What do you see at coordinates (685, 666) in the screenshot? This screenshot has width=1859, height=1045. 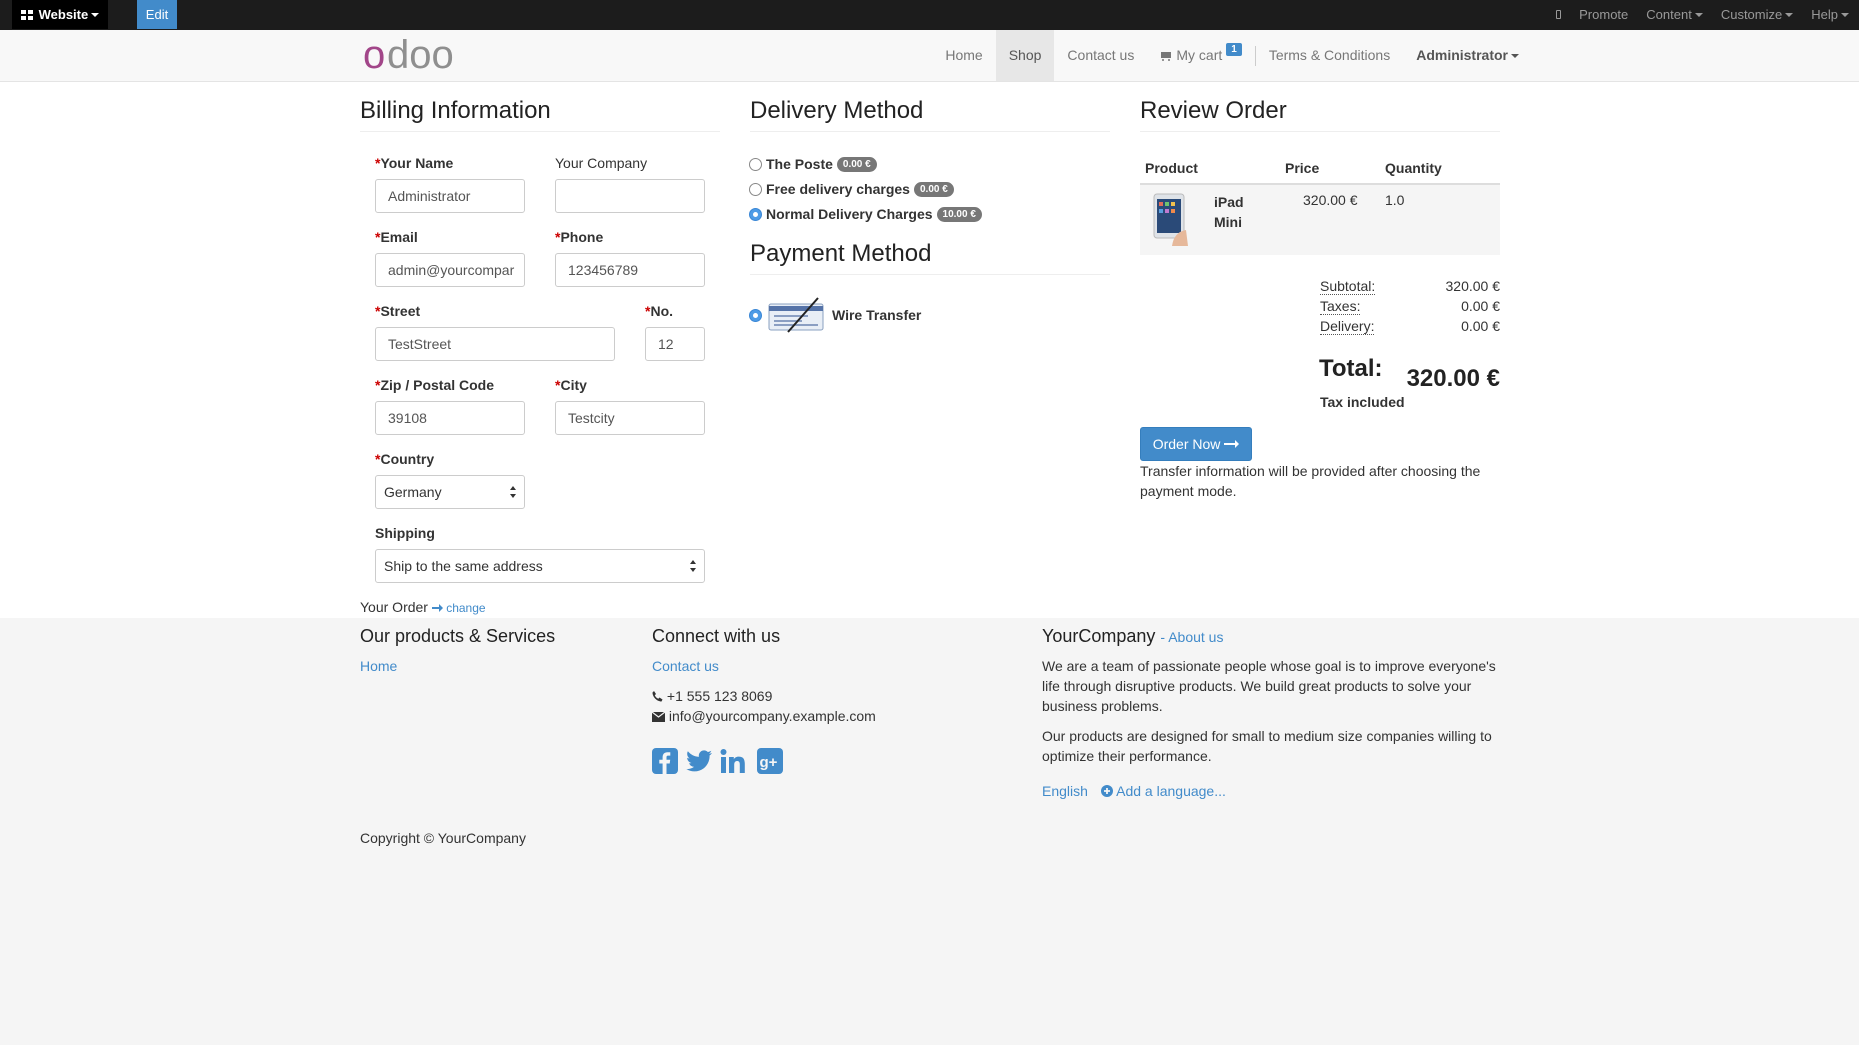 I see `footer-contact-link: Contact us` at bounding box center [685, 666].